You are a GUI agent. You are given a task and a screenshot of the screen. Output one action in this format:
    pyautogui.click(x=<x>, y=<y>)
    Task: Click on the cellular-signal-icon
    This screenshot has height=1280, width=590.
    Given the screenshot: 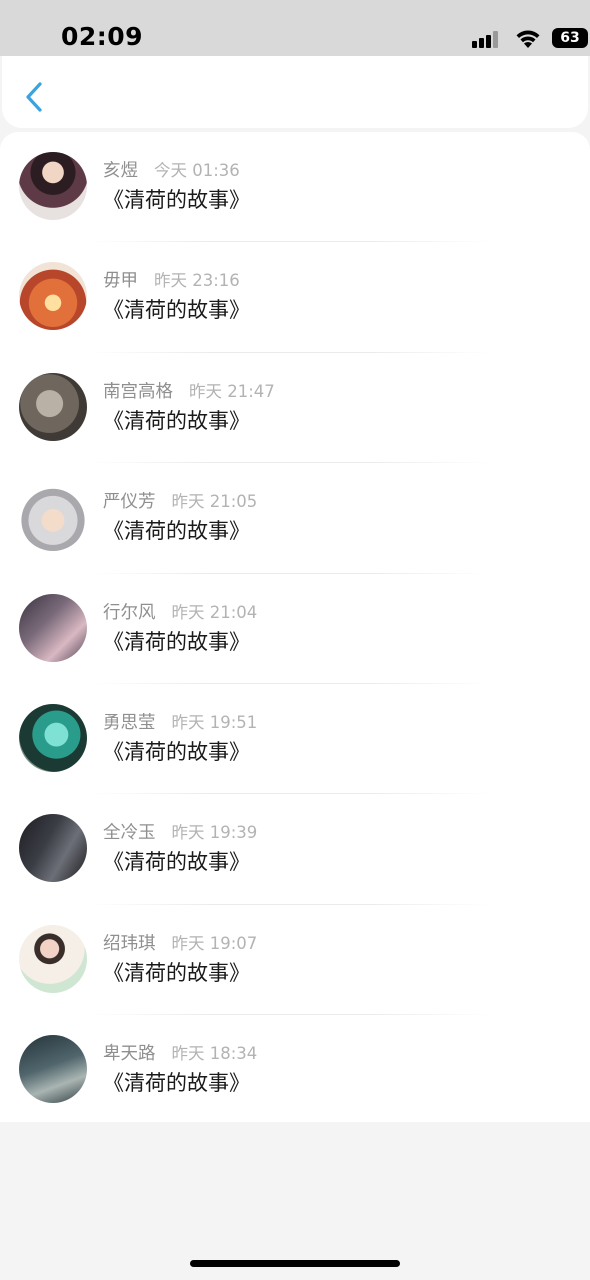 What is the action you would take?
    pyautogui.click(x=488, y=40)
    